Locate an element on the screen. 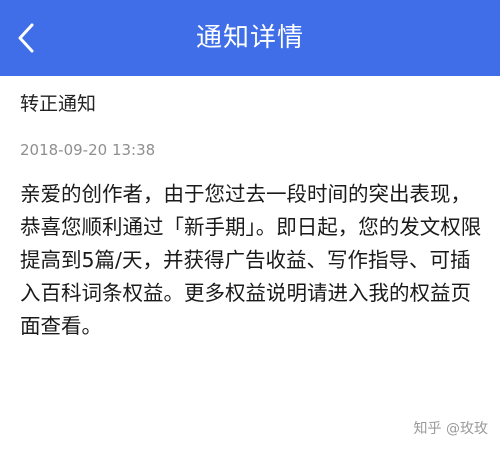 This screenshot has height=452, width=500. watermark: 知乎 @玫玫 is located at coordinates (451, 428).